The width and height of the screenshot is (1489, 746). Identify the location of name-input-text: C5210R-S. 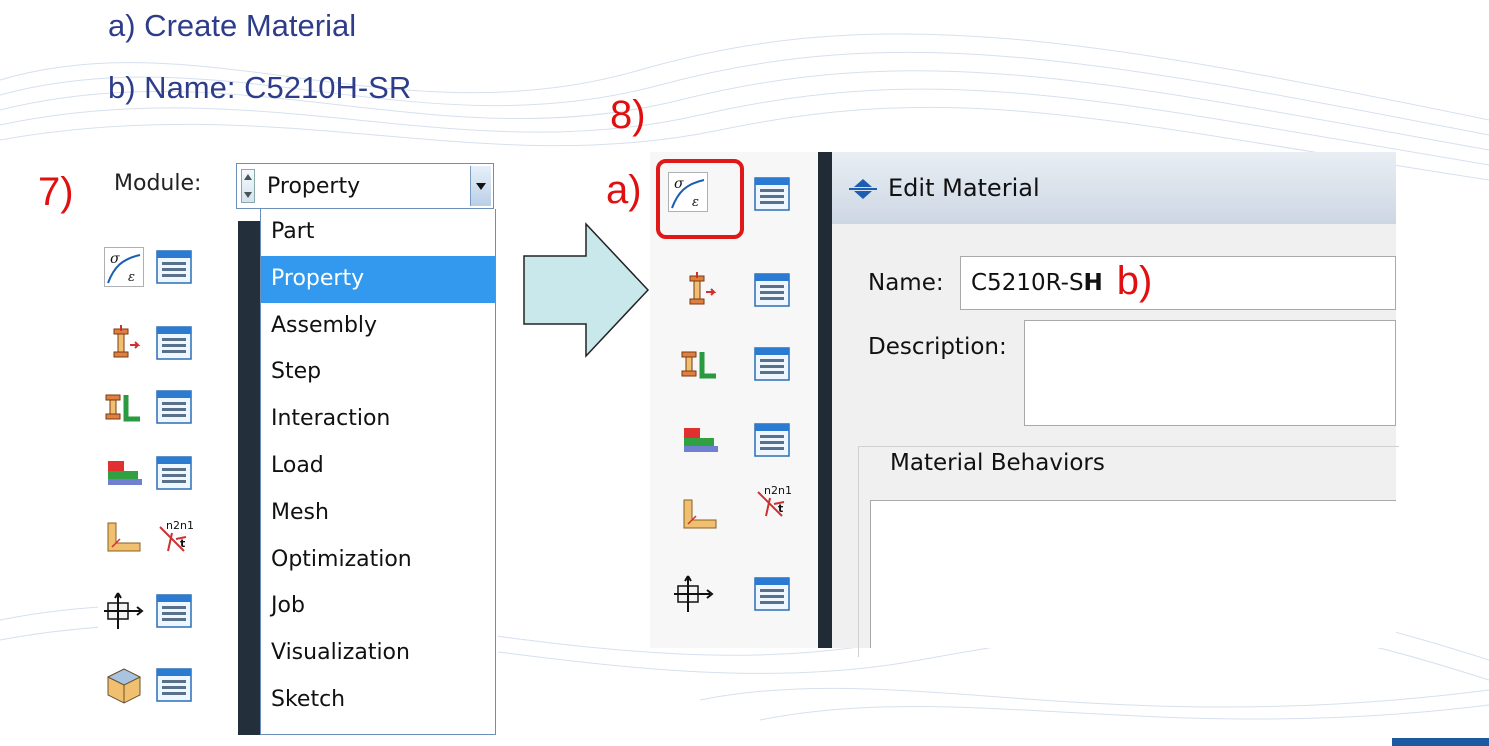
(1027, 283).